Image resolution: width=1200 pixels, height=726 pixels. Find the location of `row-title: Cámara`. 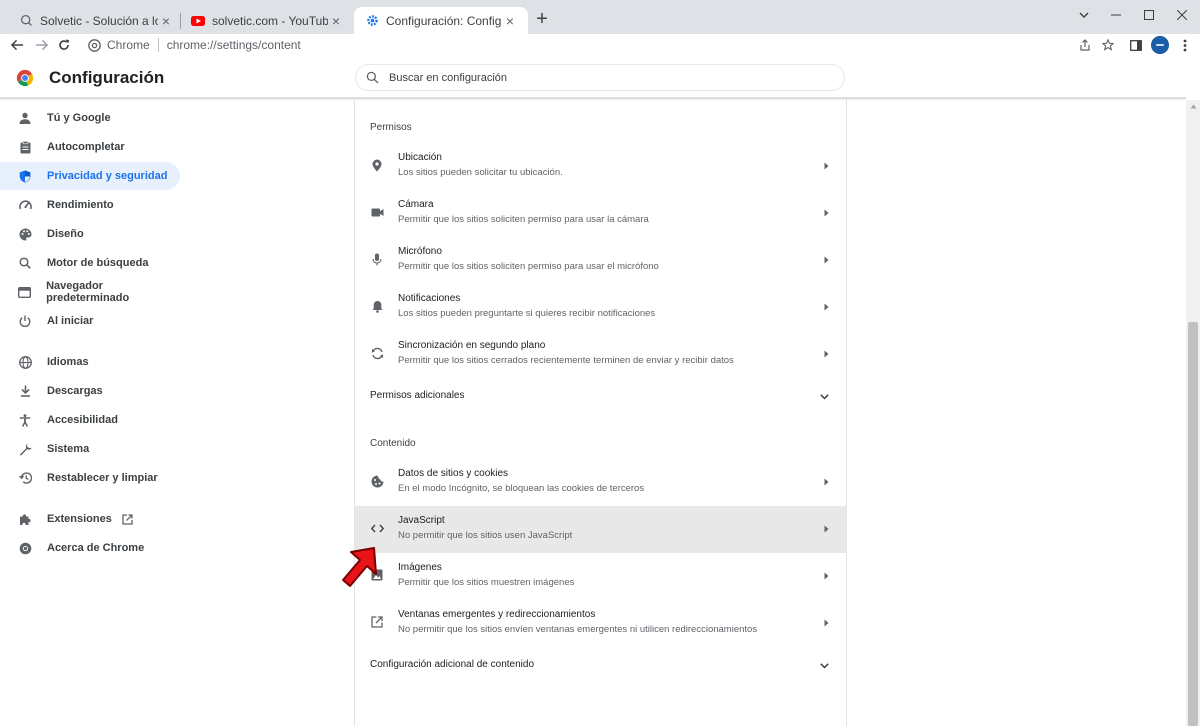

row-title: Cámara is located at coordinates (416, 204).